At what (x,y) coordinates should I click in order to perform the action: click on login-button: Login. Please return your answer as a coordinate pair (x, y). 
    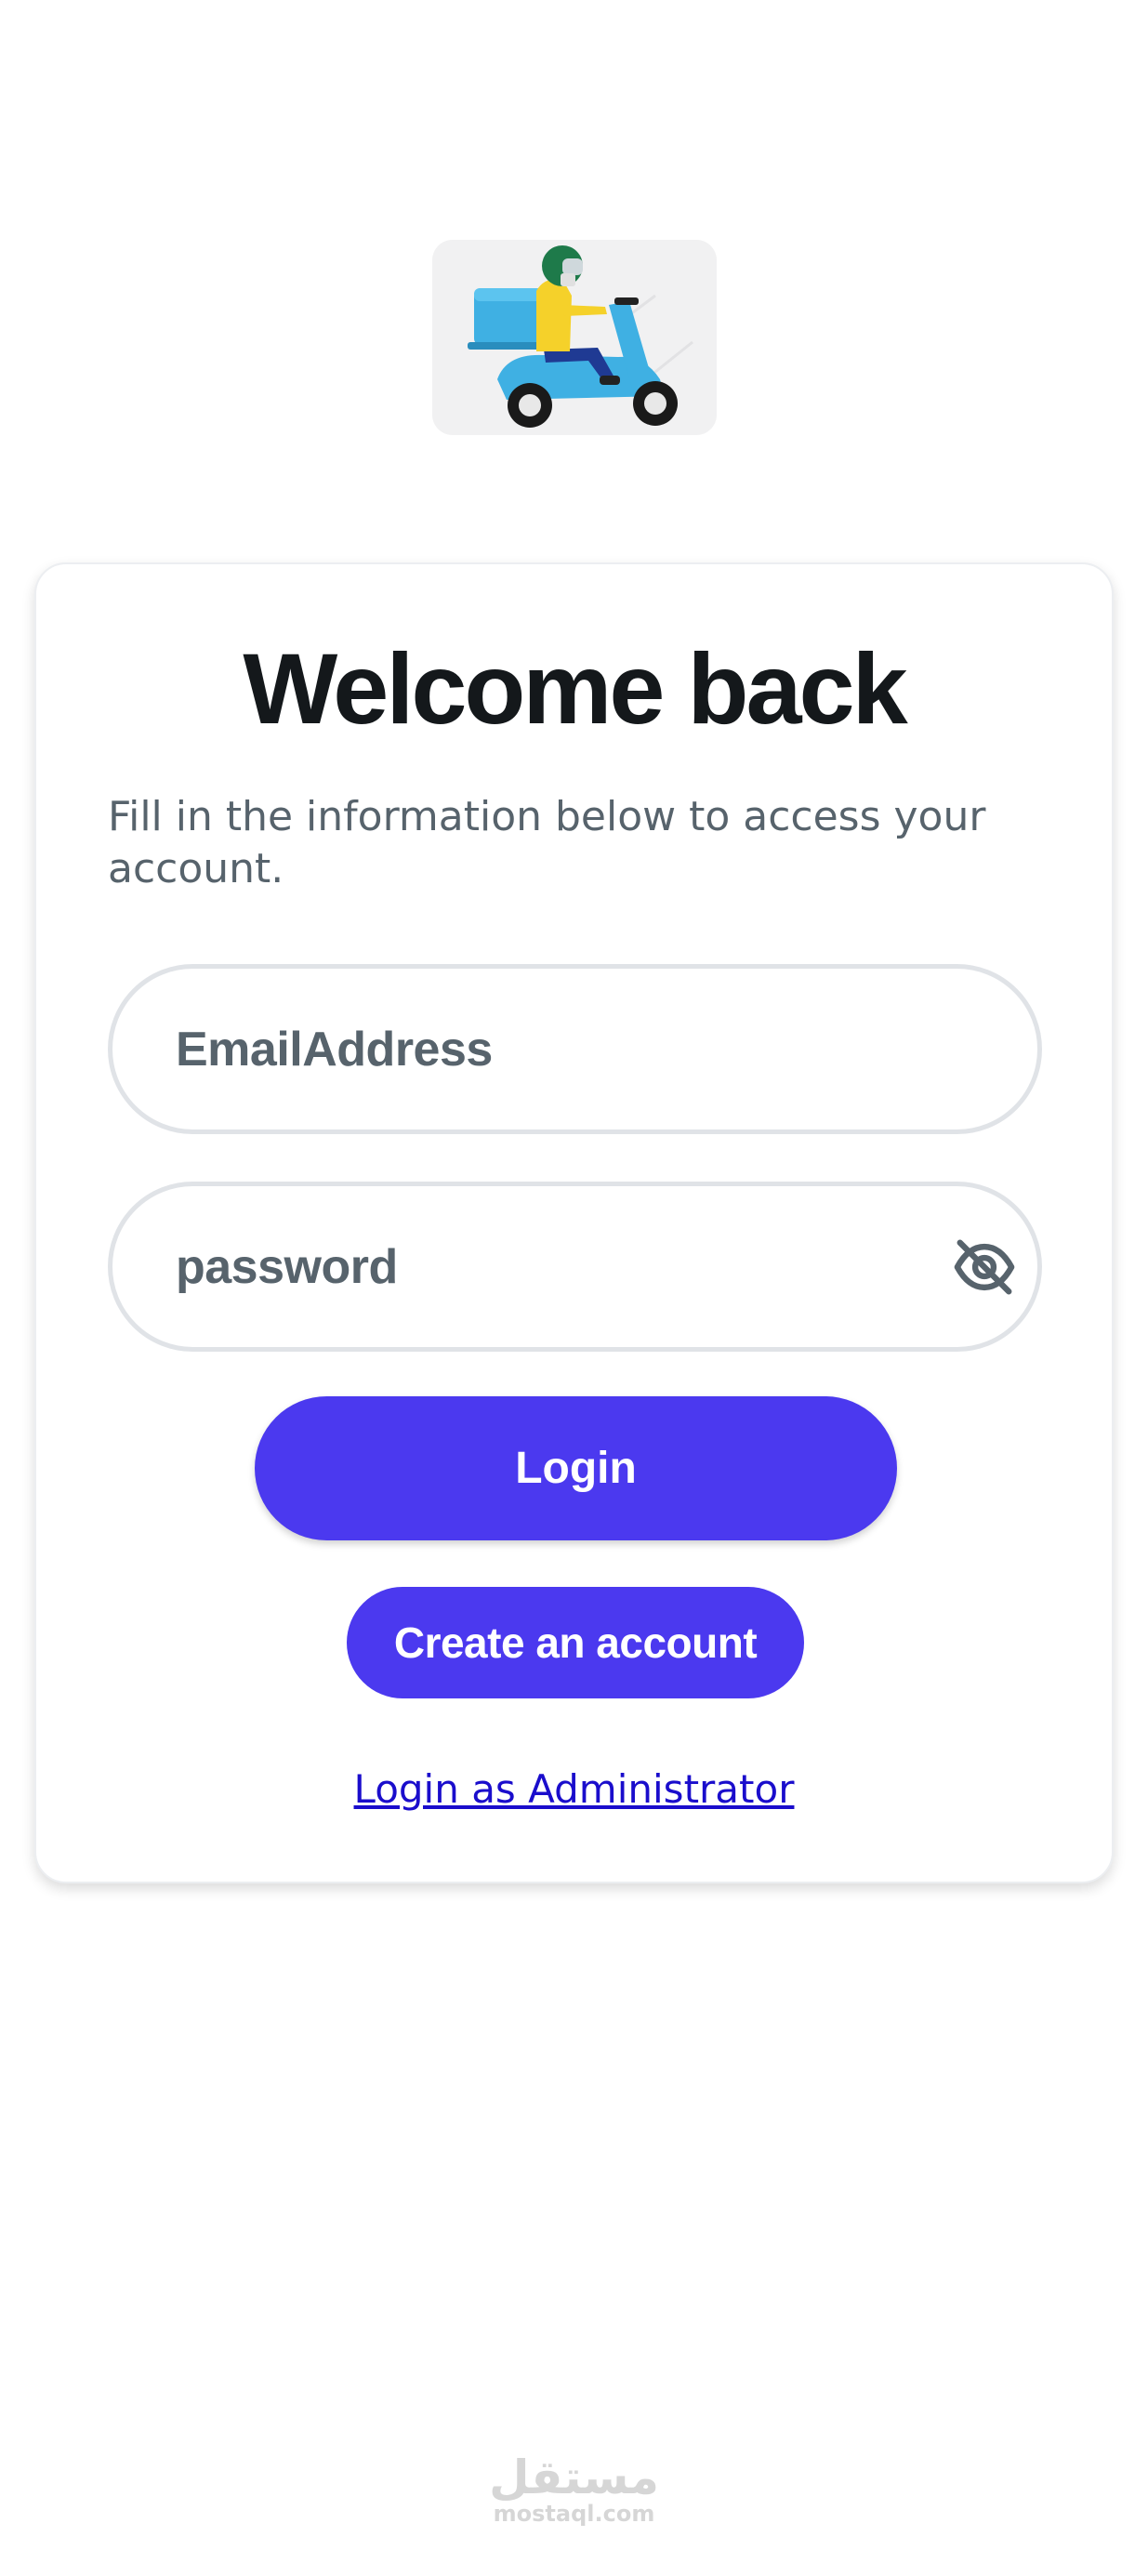
    Looking at the image, I should click on (576, 1468).